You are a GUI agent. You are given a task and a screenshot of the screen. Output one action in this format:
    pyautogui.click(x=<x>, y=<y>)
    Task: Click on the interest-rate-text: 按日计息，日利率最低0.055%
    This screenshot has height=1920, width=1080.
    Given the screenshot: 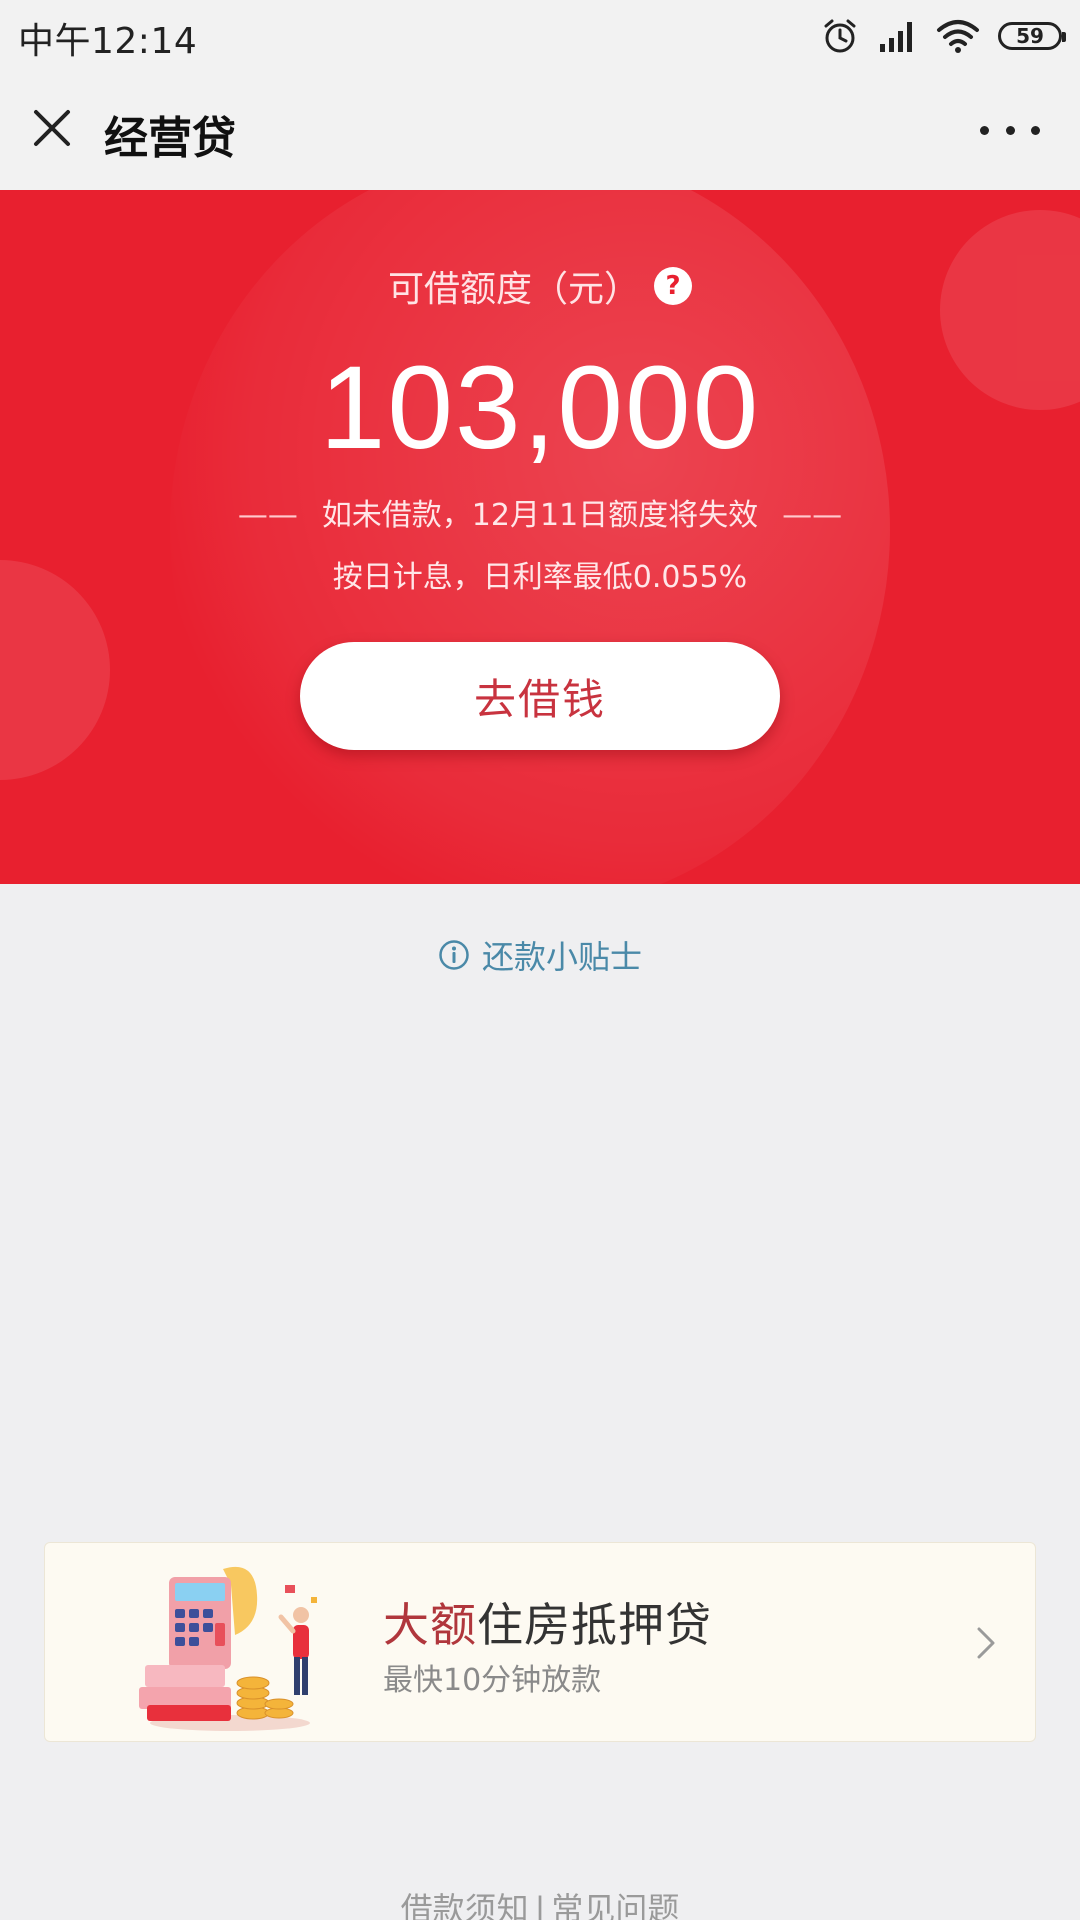 What is the action you would take?
    pyautogui.click(x=540, y=577)
    